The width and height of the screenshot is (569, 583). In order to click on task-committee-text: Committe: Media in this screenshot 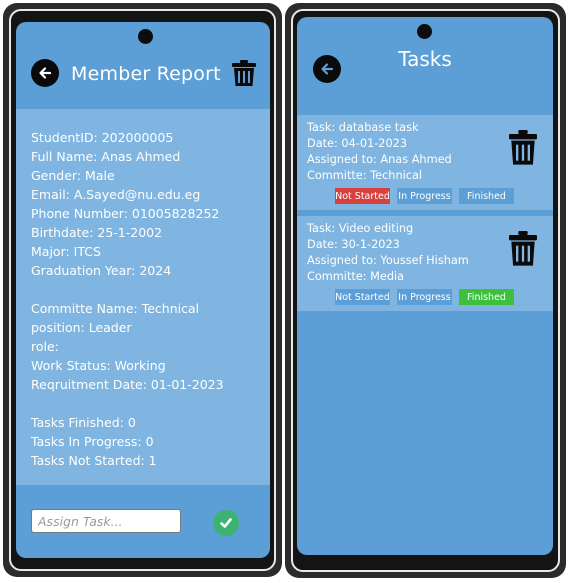, I will do `click(356, 276)`.